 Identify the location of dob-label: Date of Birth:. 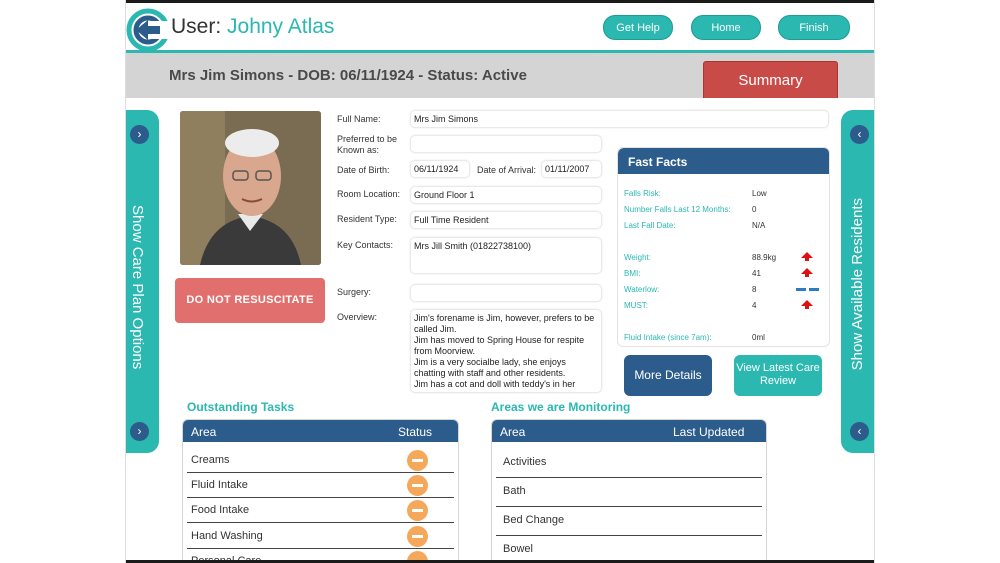
(363, 170).